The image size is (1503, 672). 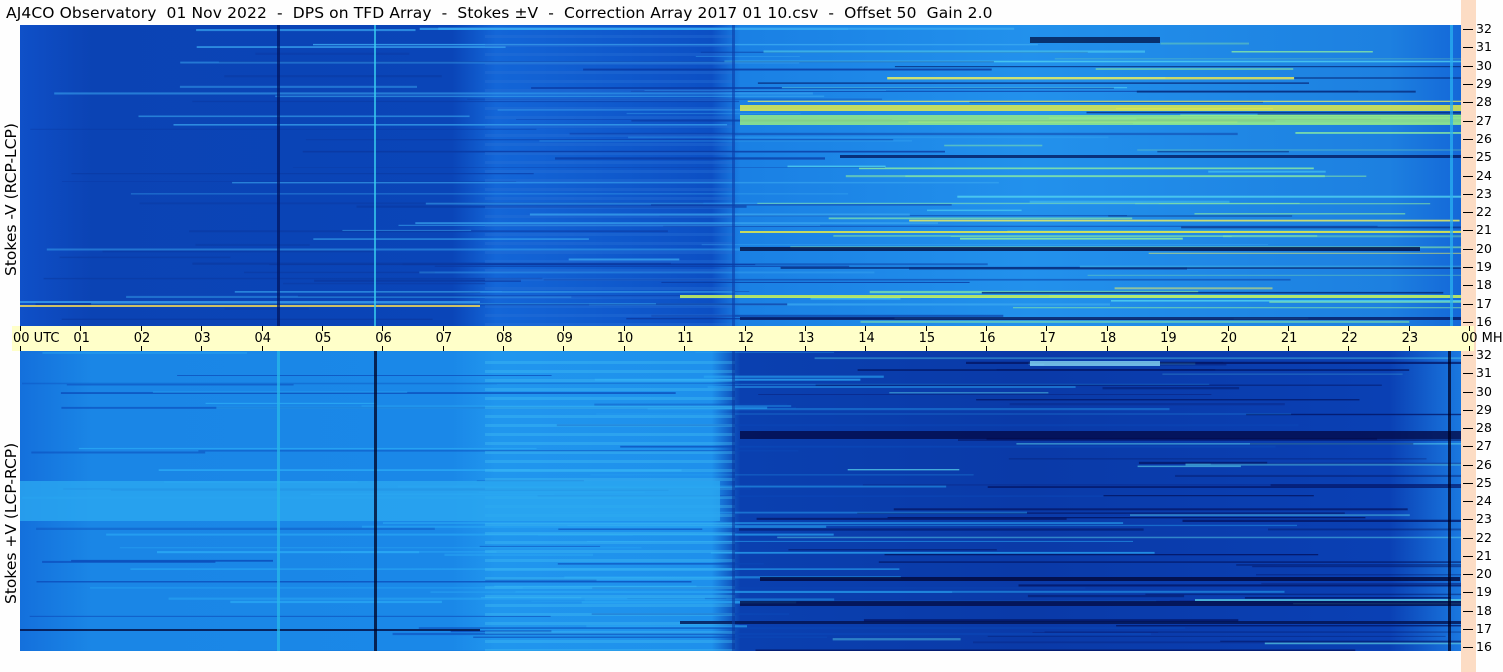 I want to click on time-tick-label: 17, so click(x=1047, y=338).